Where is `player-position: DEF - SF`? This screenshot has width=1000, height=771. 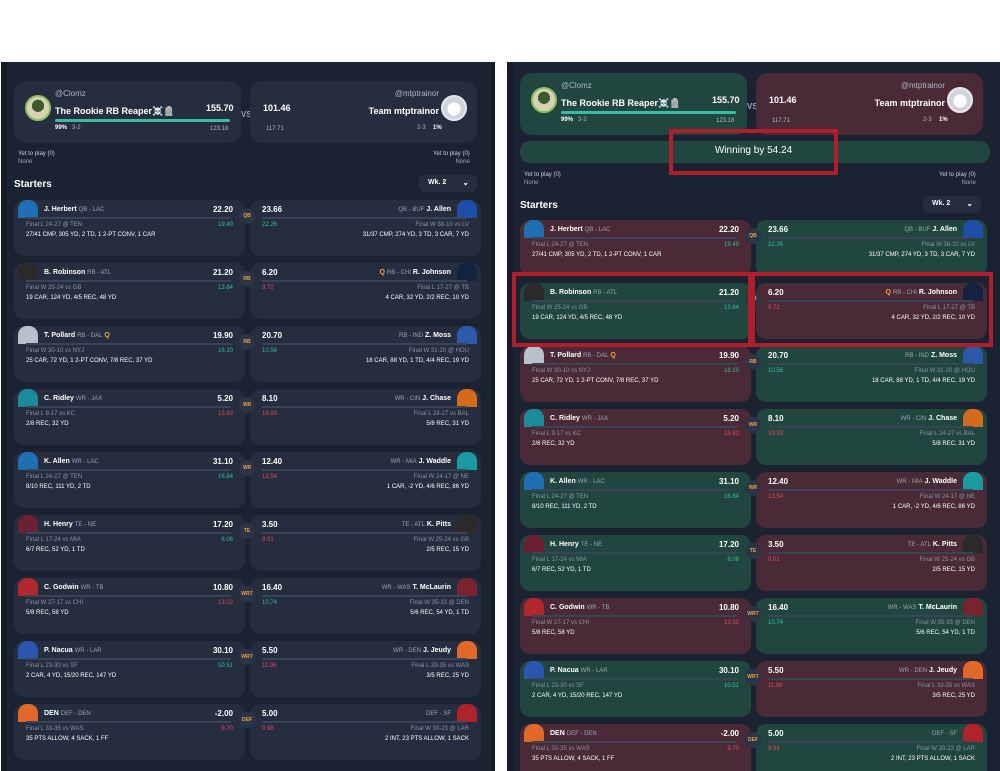
player-position: DEF - SF is located at coordinates (438, 714).